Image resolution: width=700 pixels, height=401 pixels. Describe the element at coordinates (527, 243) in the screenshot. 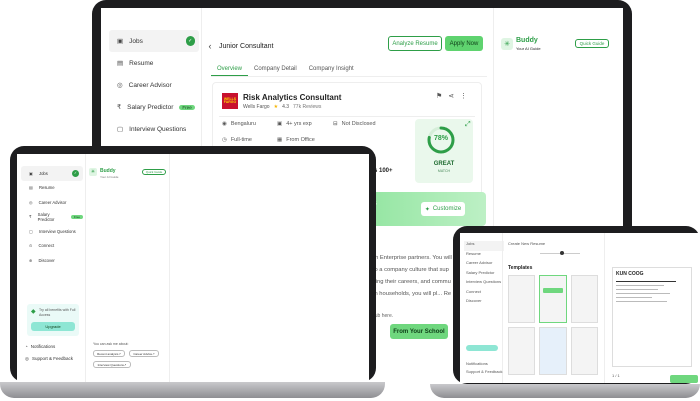

I see `right-header-title: Create New Resume` at that location.